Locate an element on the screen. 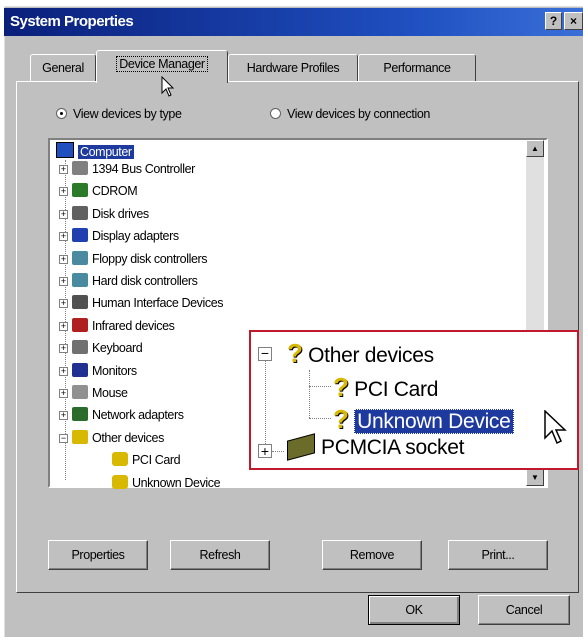  keyboard-icon is located at coordinates (80, 347).